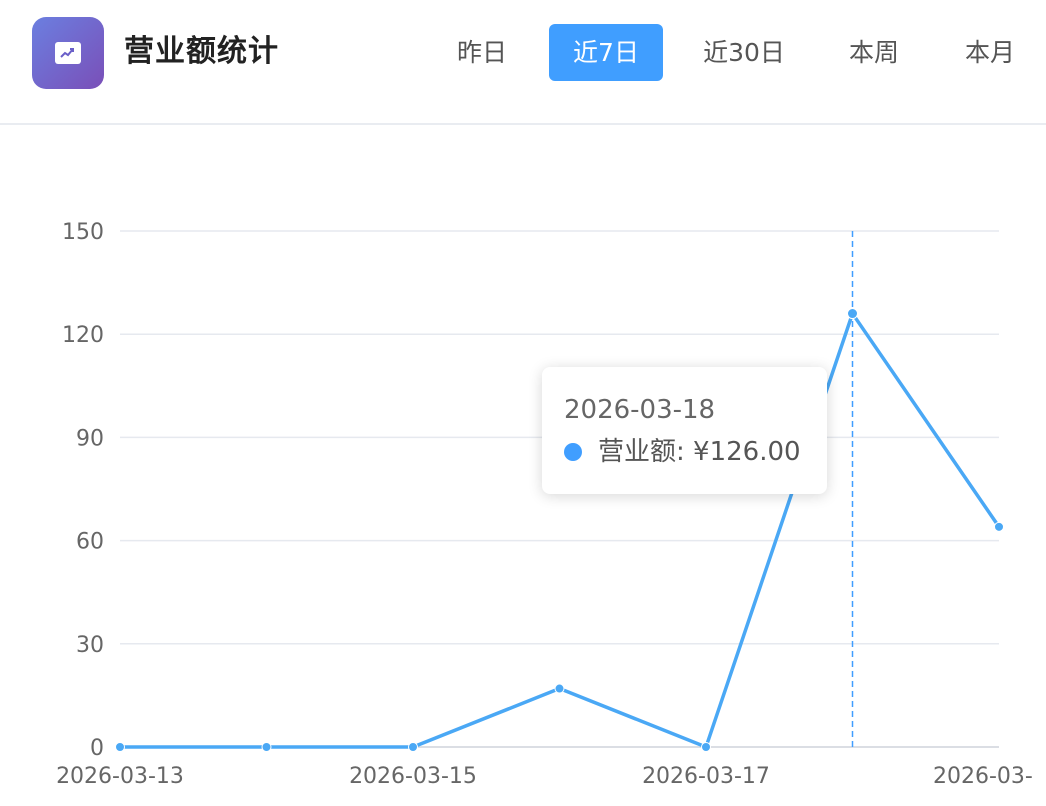  Describe the element at coordinates (120, 776) in the screenshot. I see `x-tick-label: 2026-03-13` at that location.